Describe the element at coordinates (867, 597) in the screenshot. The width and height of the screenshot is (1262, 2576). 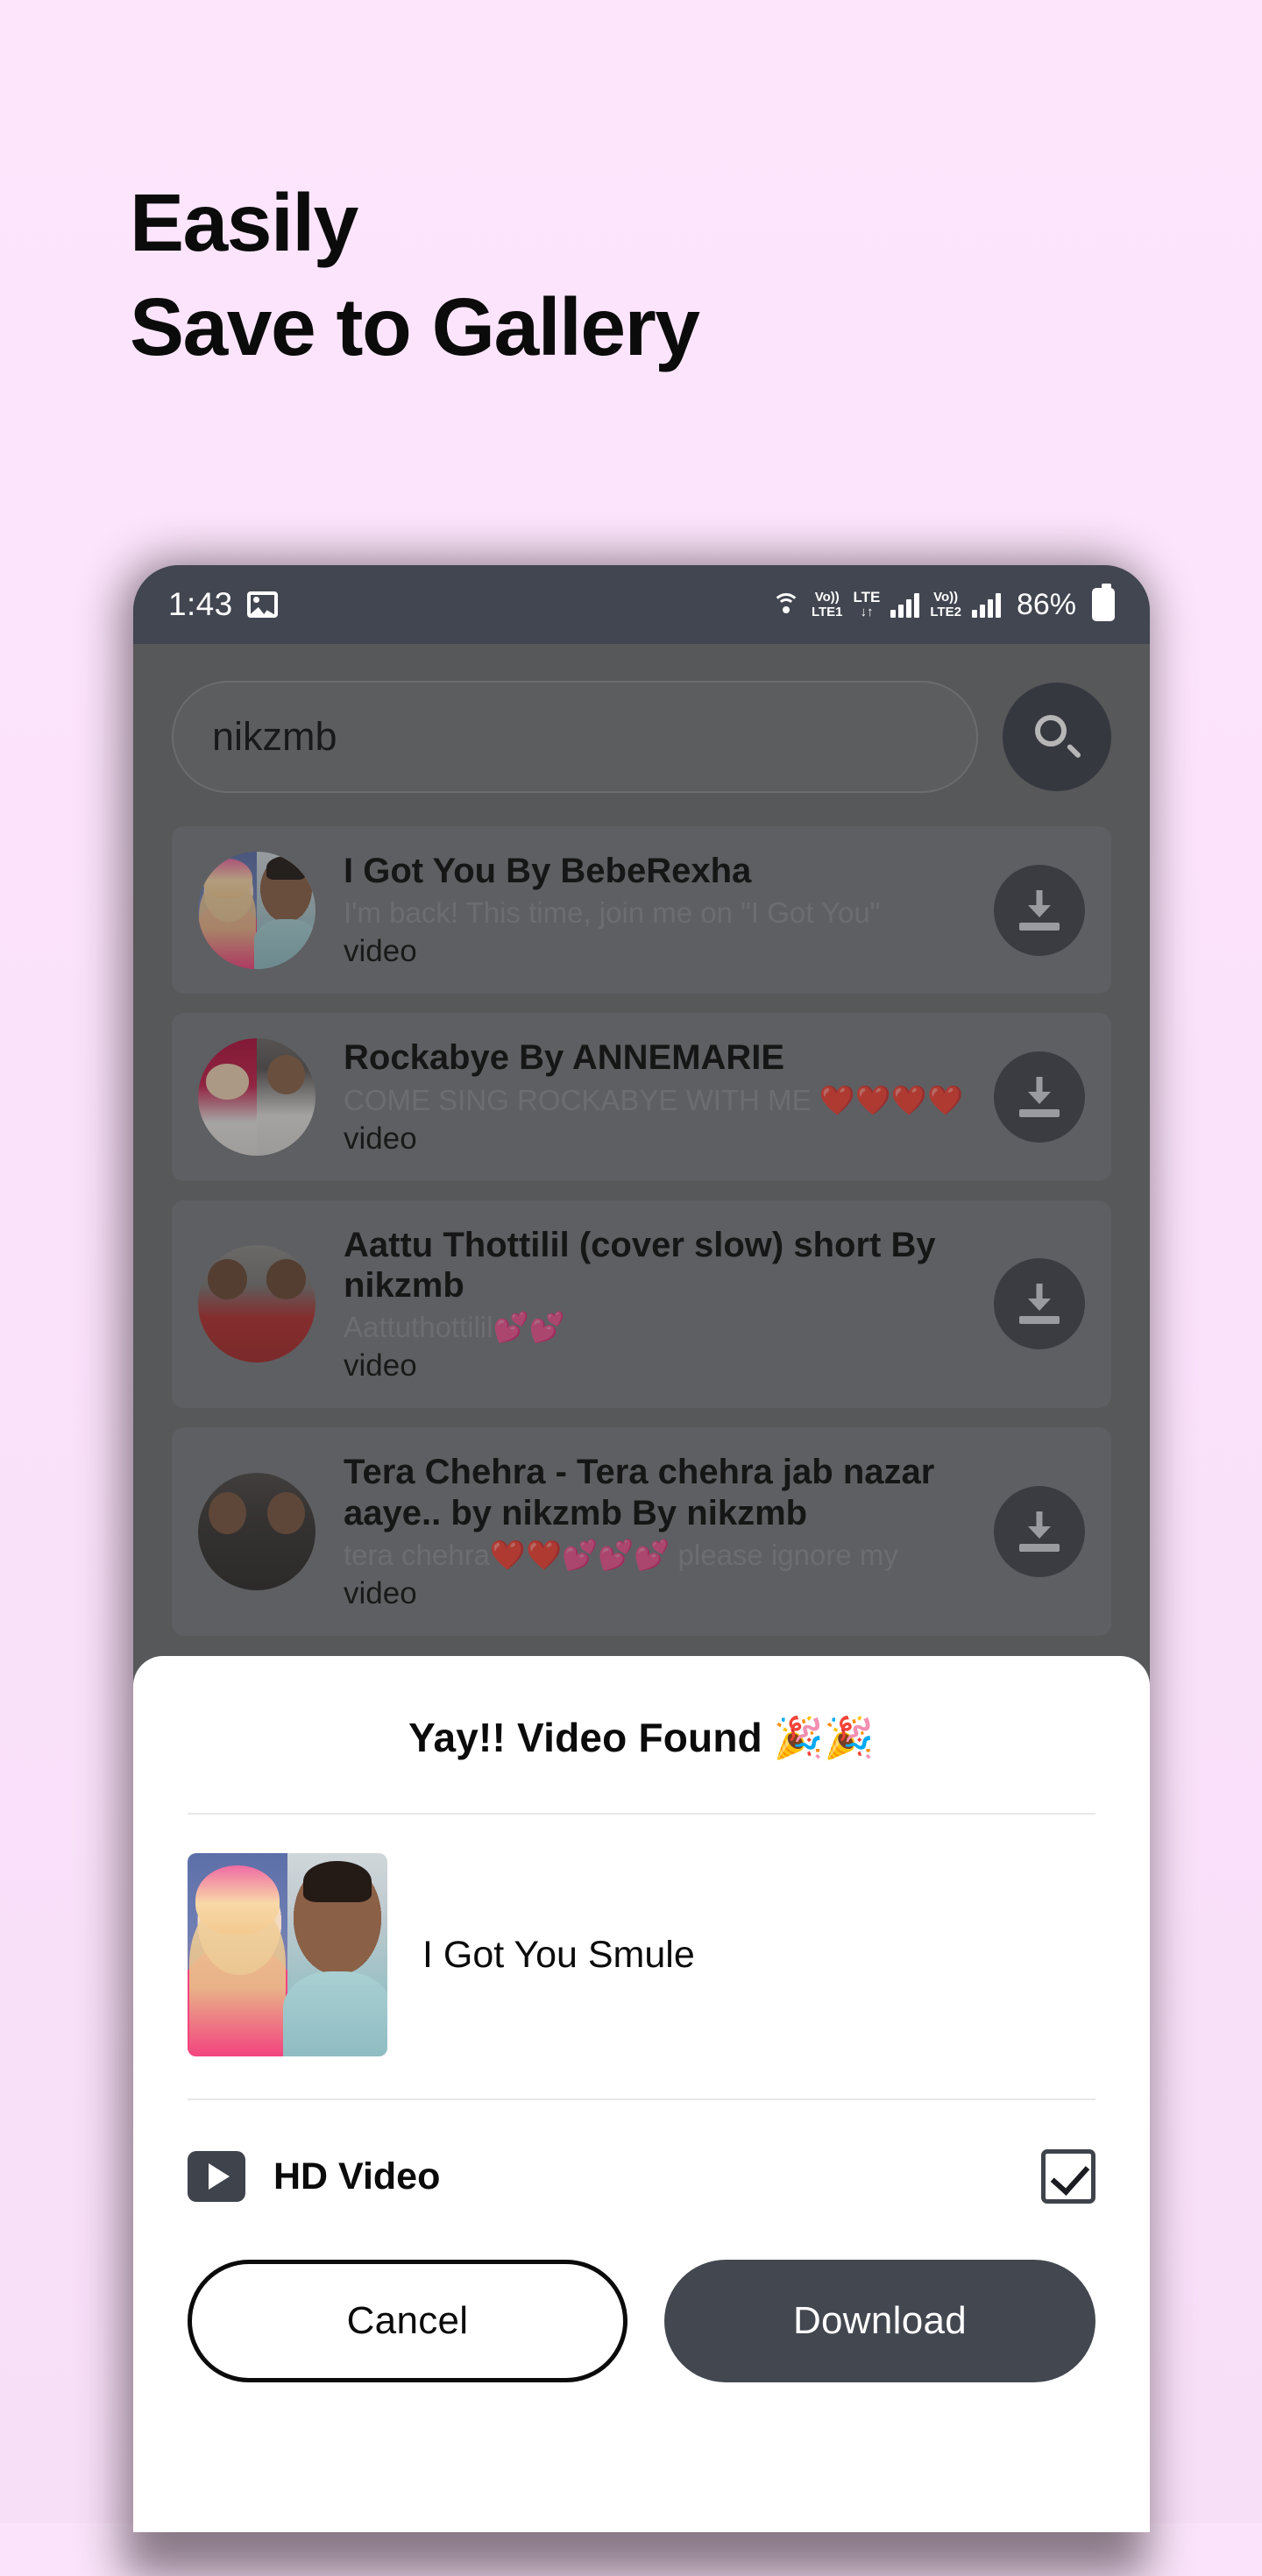
I see `lte-label: LTE` at that location.